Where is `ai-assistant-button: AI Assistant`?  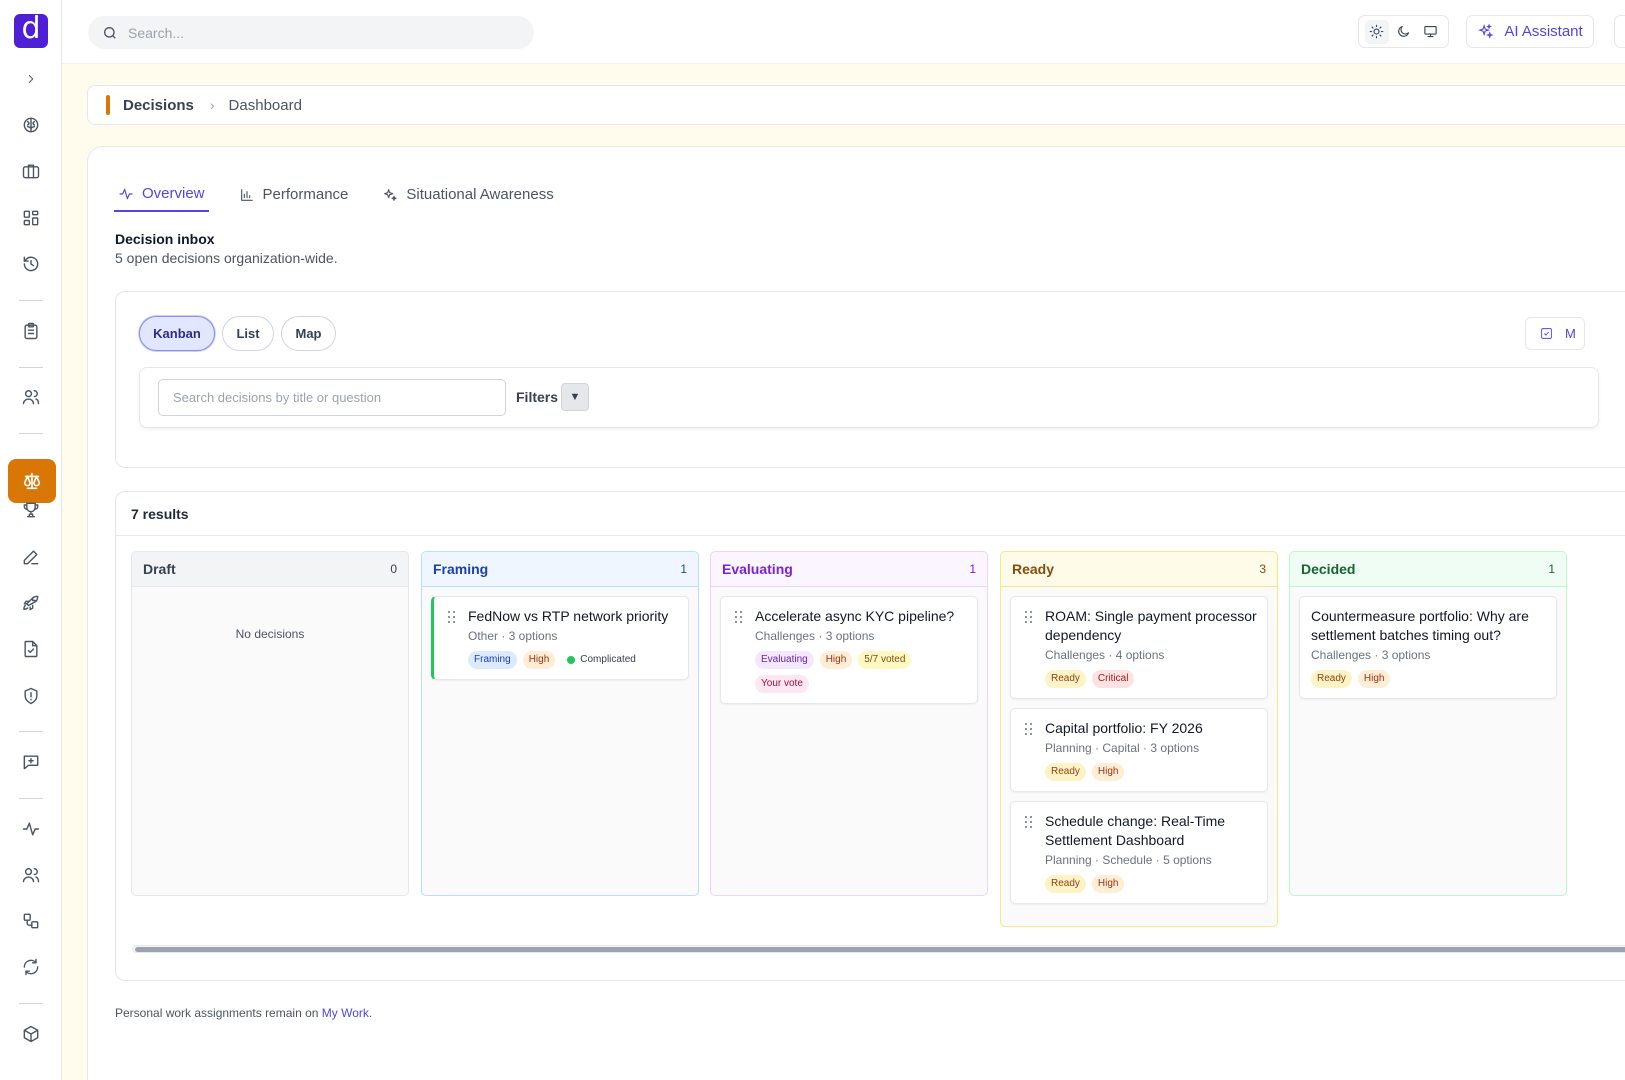 ai-assistant-button: AI Assistant is located at coordinates (1530, 31).